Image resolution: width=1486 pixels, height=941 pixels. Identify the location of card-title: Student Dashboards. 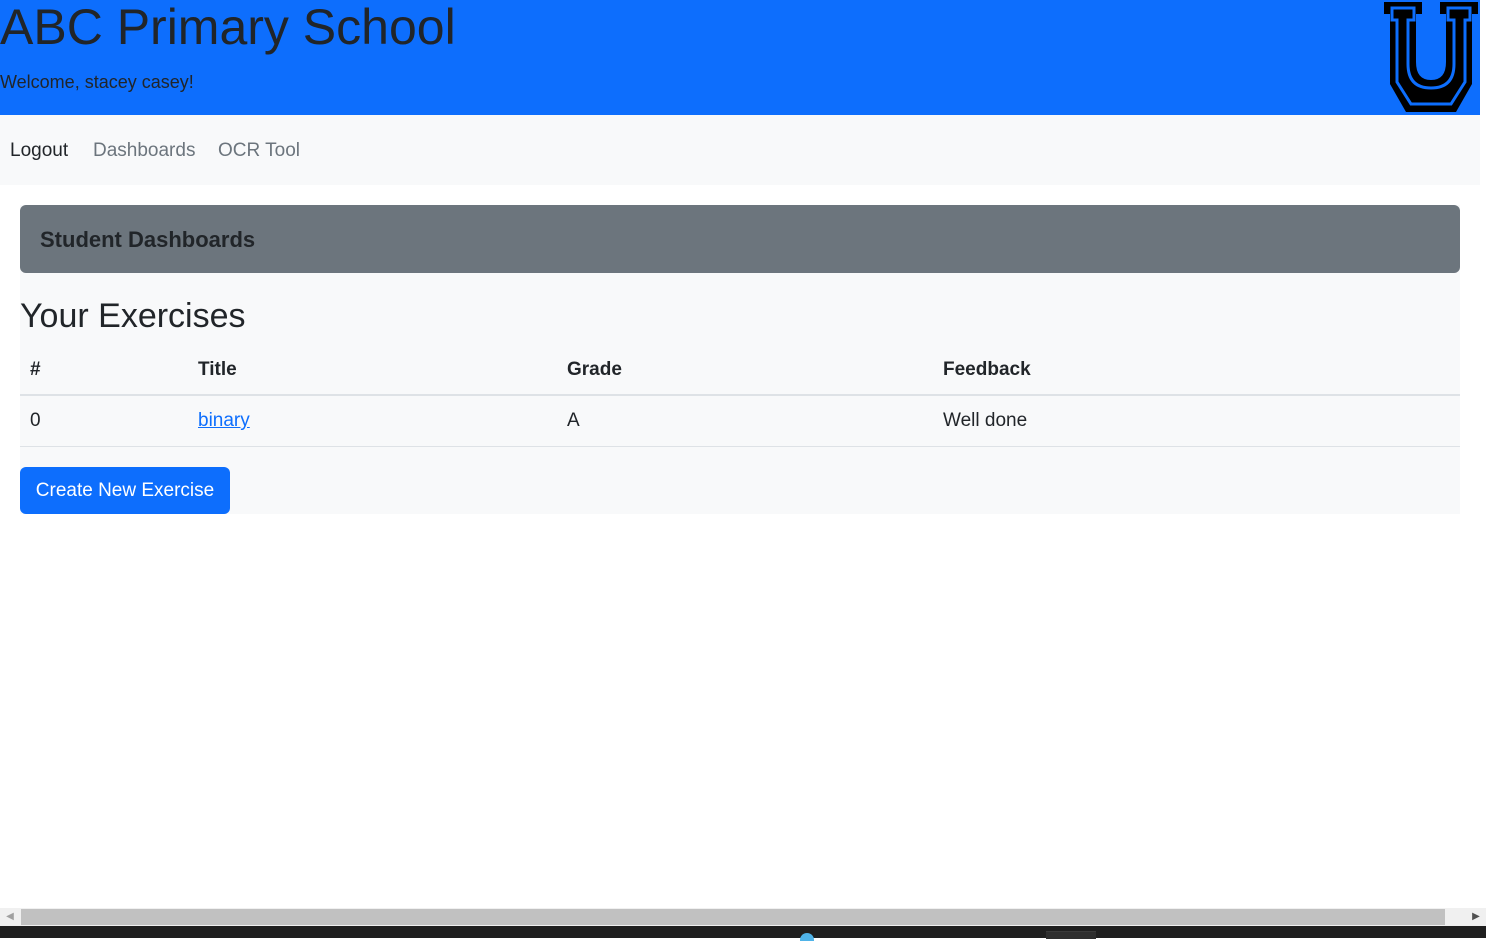
(148, 239).